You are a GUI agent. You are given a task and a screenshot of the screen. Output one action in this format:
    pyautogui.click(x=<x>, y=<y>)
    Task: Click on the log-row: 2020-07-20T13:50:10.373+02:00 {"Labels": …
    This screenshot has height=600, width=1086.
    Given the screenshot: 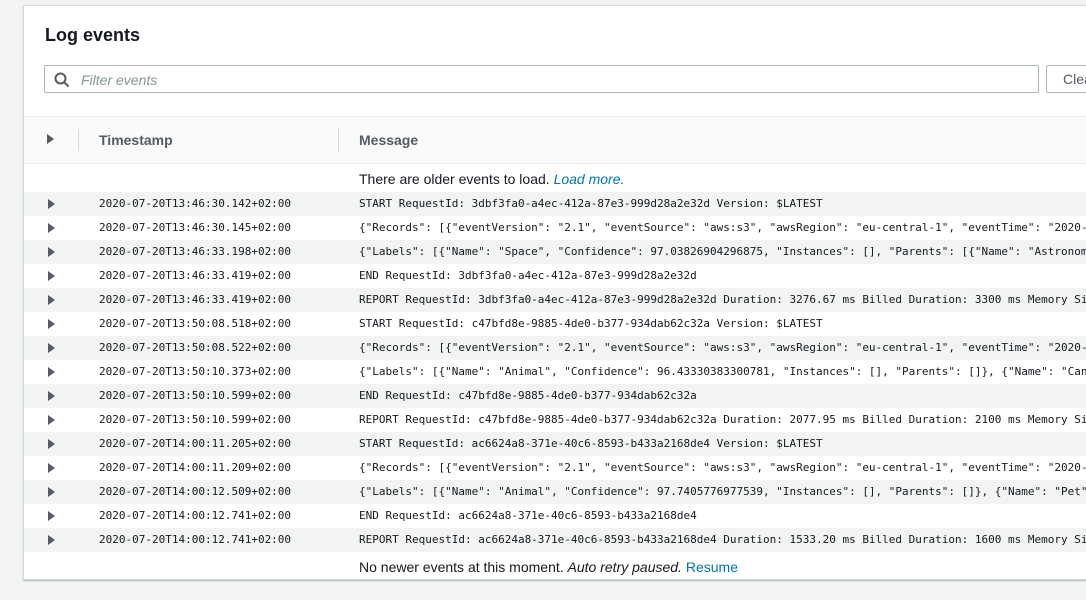 What is the action you would take?
    pyautogui.click(x=555, y=372)
    